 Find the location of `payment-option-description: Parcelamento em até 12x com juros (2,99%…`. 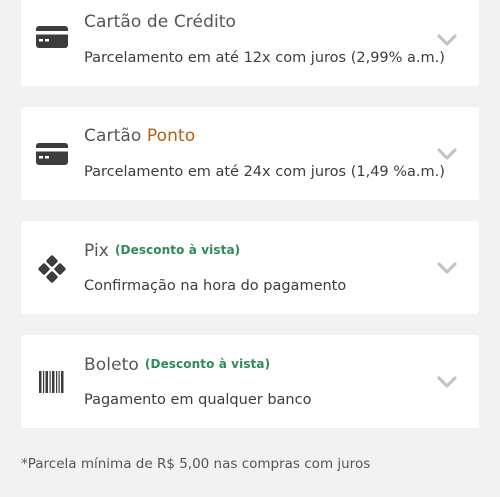

payment-option-description: Parcelamento em até 12x com juros (2,99%… is located at coordinates (264, 58).